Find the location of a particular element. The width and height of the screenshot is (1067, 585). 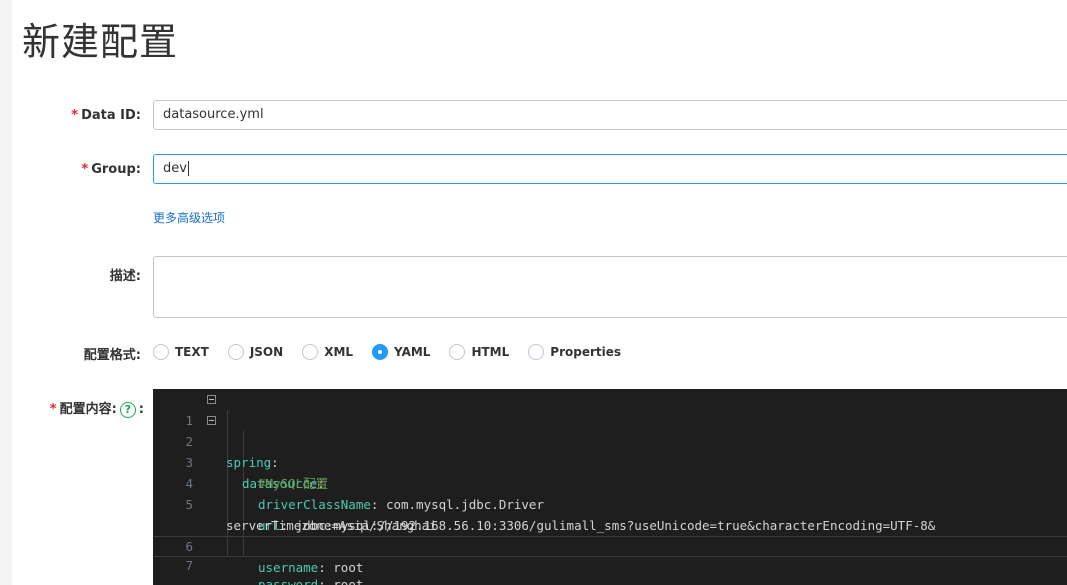

format-option-text: TEXT is located at coordinates (181, 352).